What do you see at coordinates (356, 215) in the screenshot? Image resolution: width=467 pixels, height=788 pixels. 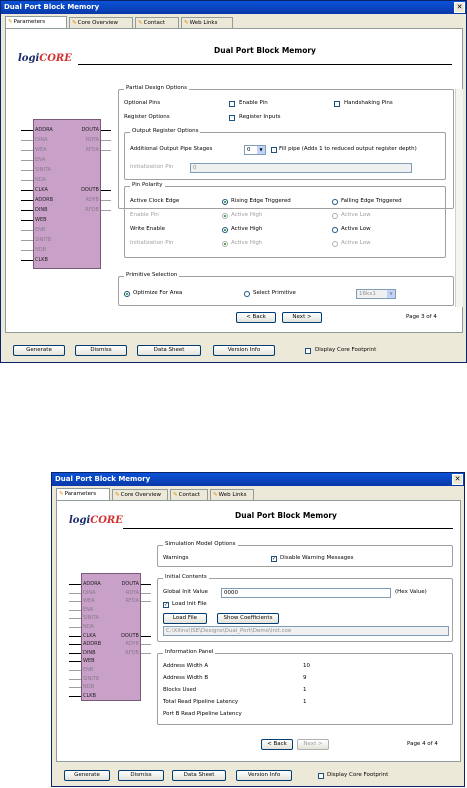 I see `polarity-option-b-label: Active Low` at bounding box center [356, 215].